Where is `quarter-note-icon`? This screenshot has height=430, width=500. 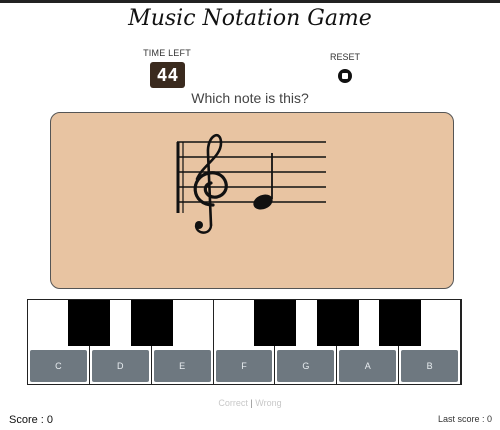 quarter-note-icon is located at coordinates (263, 181).